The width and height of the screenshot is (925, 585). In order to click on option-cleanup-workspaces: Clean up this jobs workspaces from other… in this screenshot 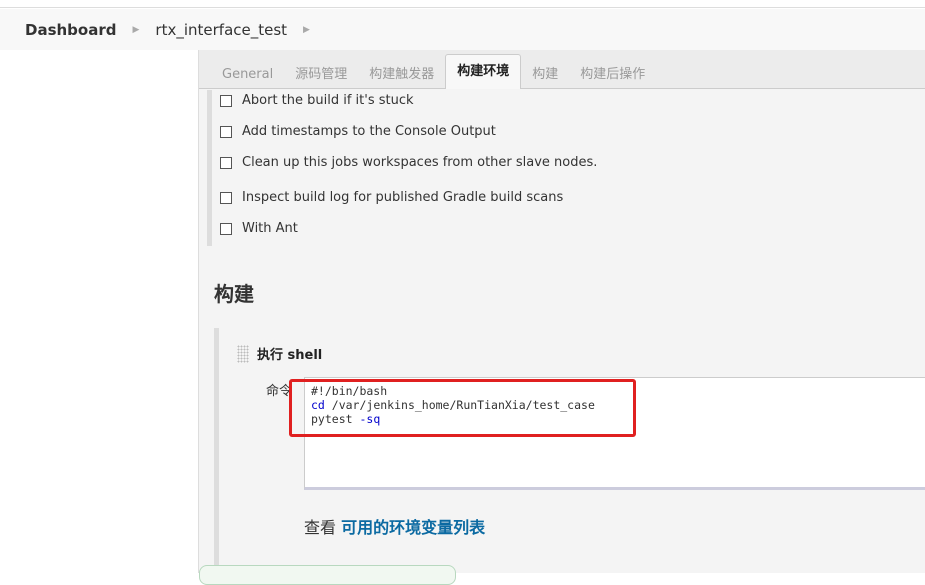, I will do `click(408, 162)`.